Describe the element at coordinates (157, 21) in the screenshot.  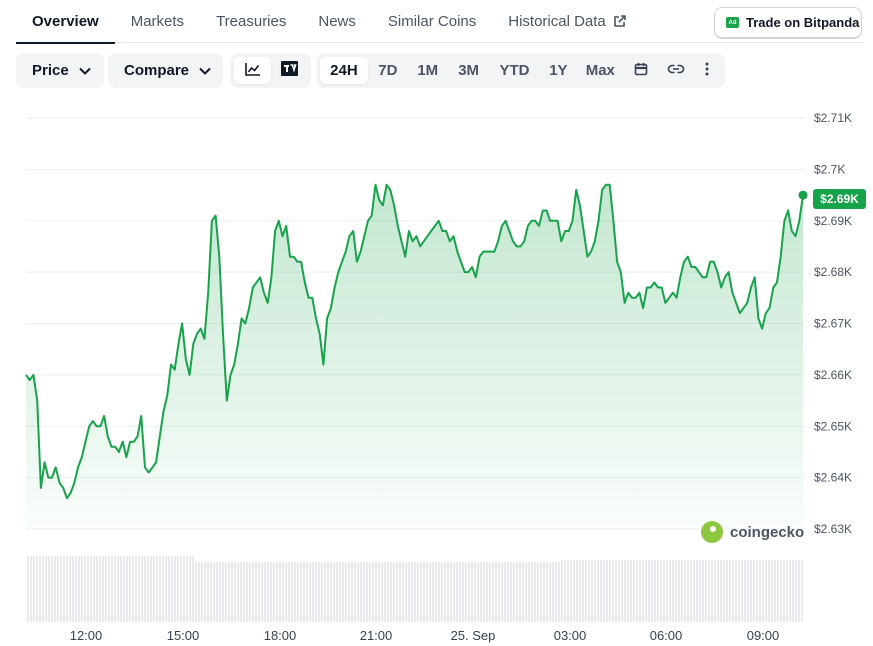
I see `tab-markets: Markets` at that location.